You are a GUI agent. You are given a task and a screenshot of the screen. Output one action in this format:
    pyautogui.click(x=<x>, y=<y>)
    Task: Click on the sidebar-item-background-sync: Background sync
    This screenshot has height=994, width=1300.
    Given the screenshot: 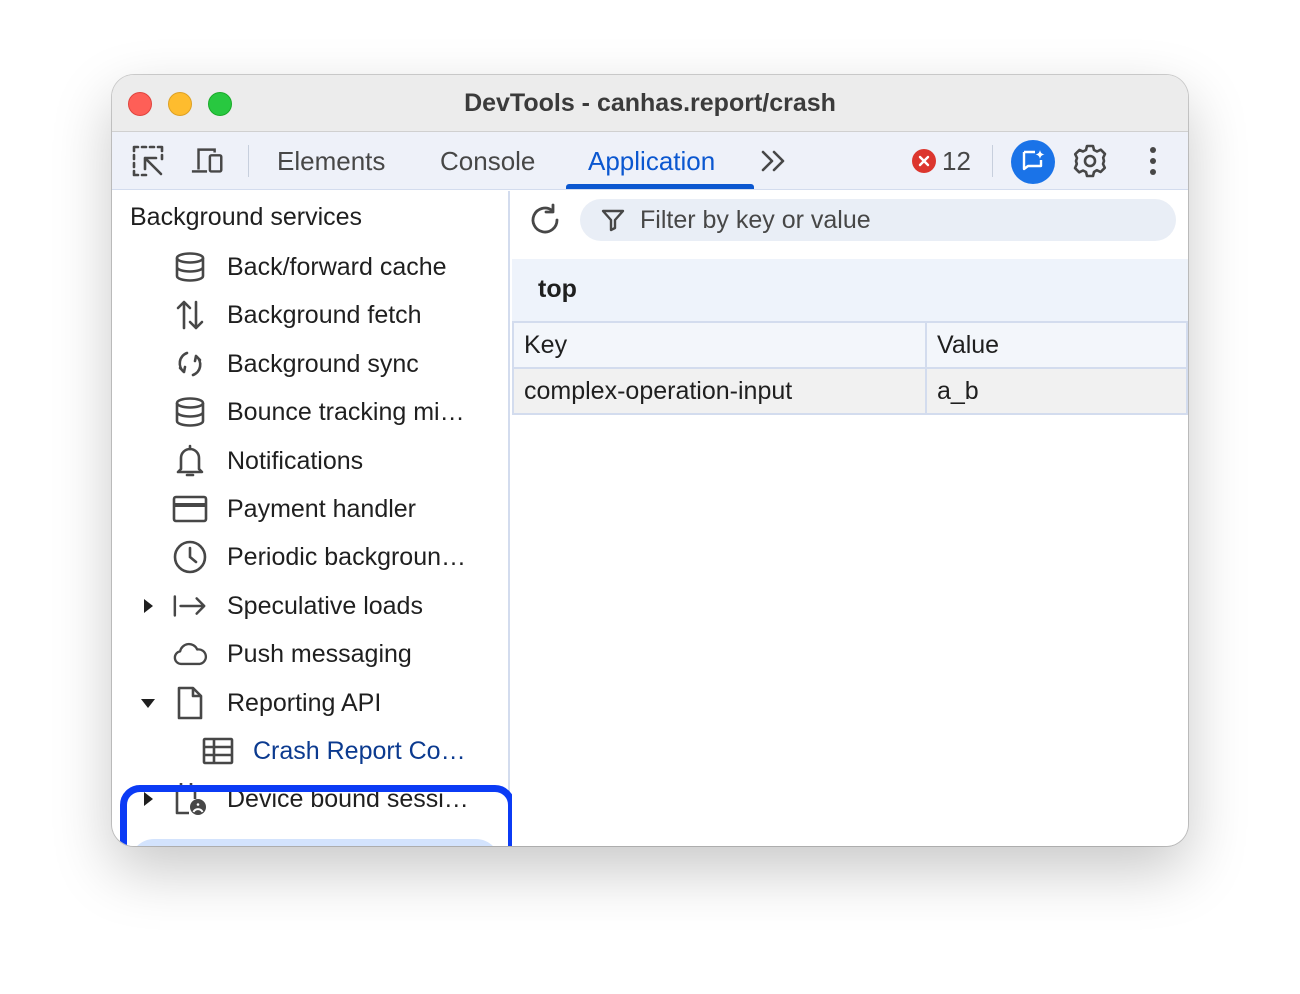 What is the action you would take?
    pyautogui.click(x=311, y=364)
    